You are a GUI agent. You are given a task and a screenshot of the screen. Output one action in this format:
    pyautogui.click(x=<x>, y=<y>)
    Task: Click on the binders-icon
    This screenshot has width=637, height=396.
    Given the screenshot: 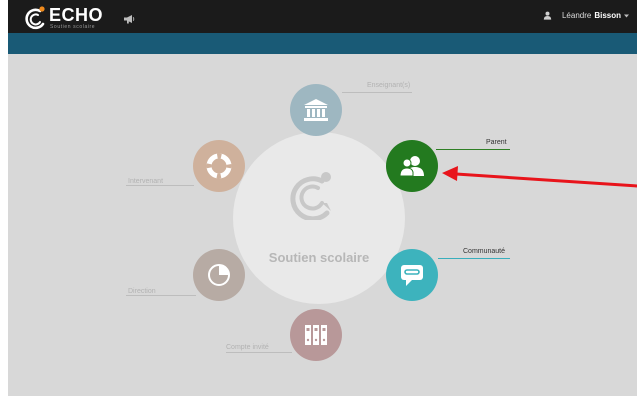 What is the action you would take?
    pyautogui.click(x=316, y=335)
    